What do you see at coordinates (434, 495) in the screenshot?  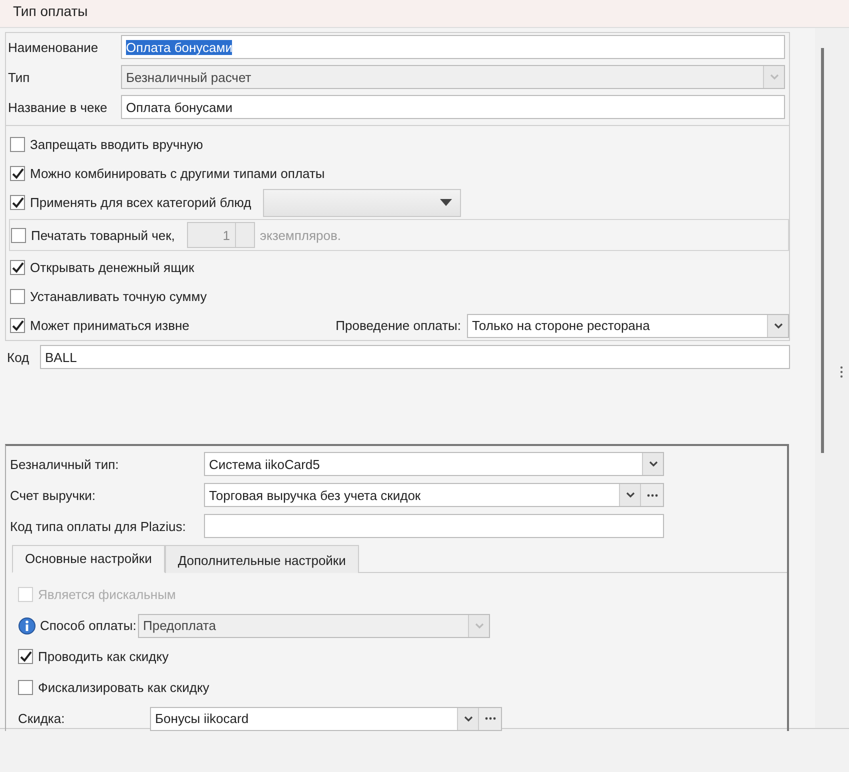 I see `dropdown: Торговая выручка без учета скидок` at bounding box center [434, 495].